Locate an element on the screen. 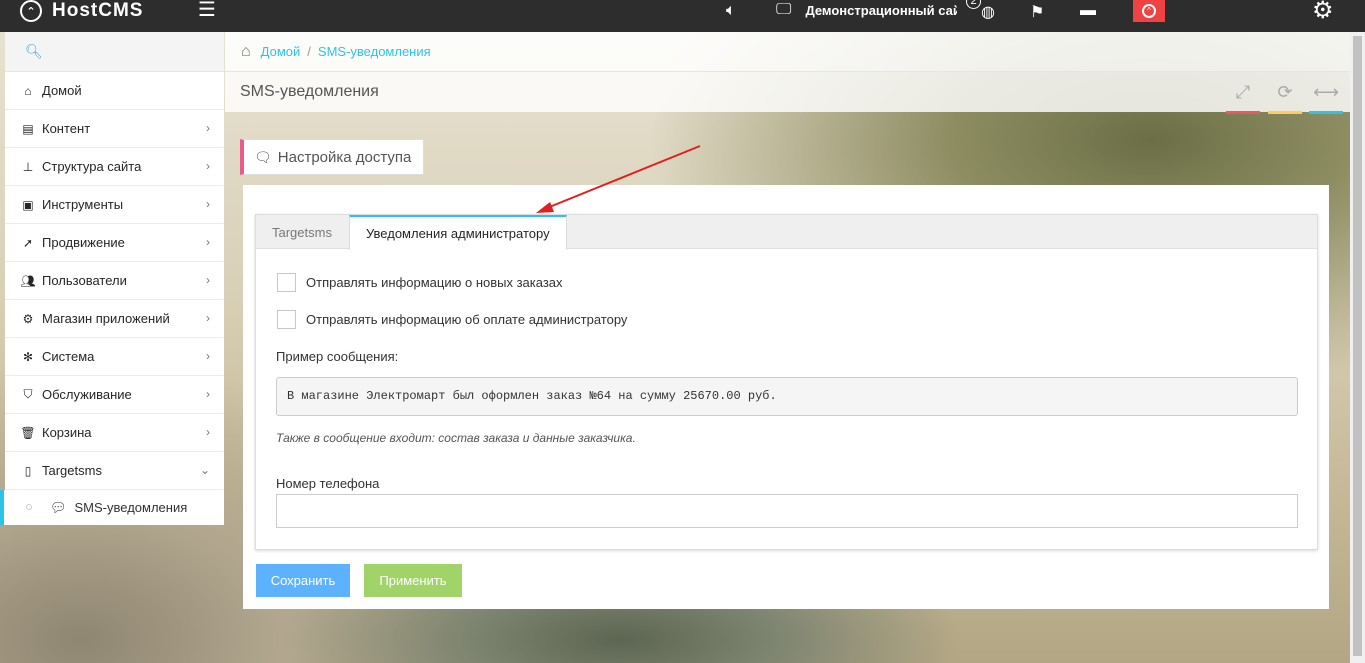 This screenshot has width=1365, height=663. flag-icon: ⚑ is located at coordinates (1037, 12).